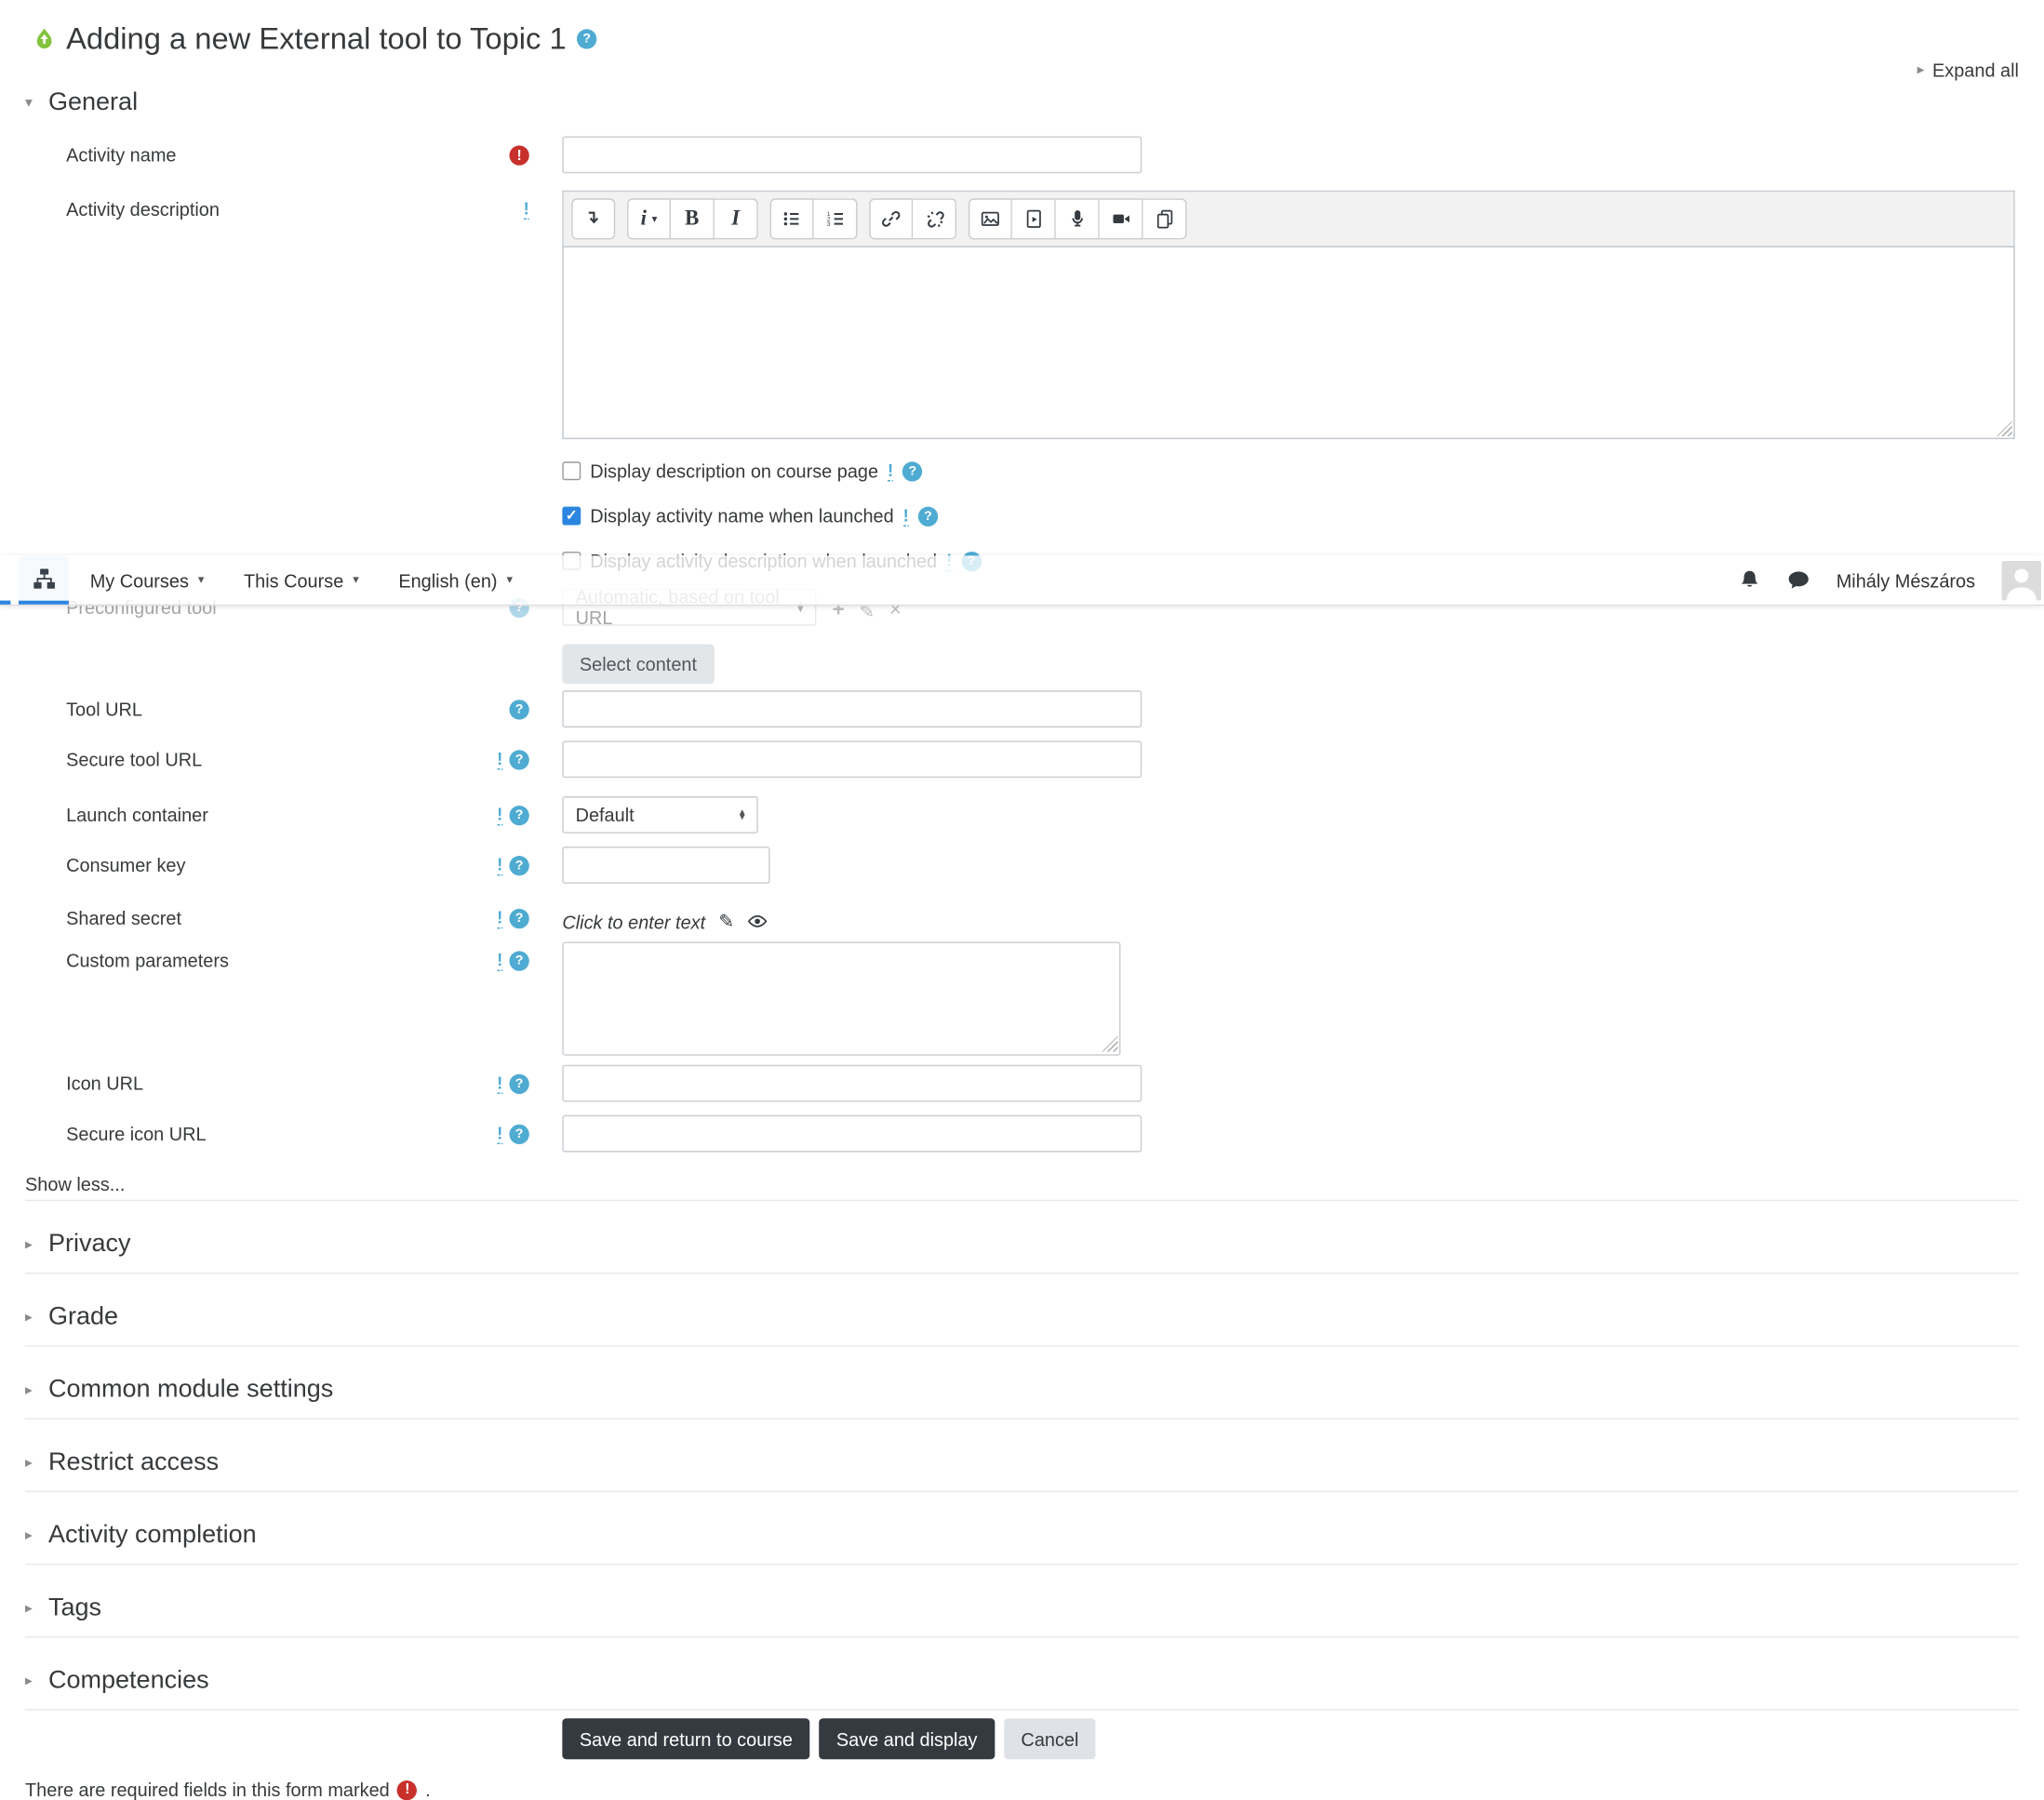 The width and height of the screenshot is (2044, 1800). Describe the element at coordinates (842, 998) in the screenshot. I see `custom-parameters-textarea` at that location.